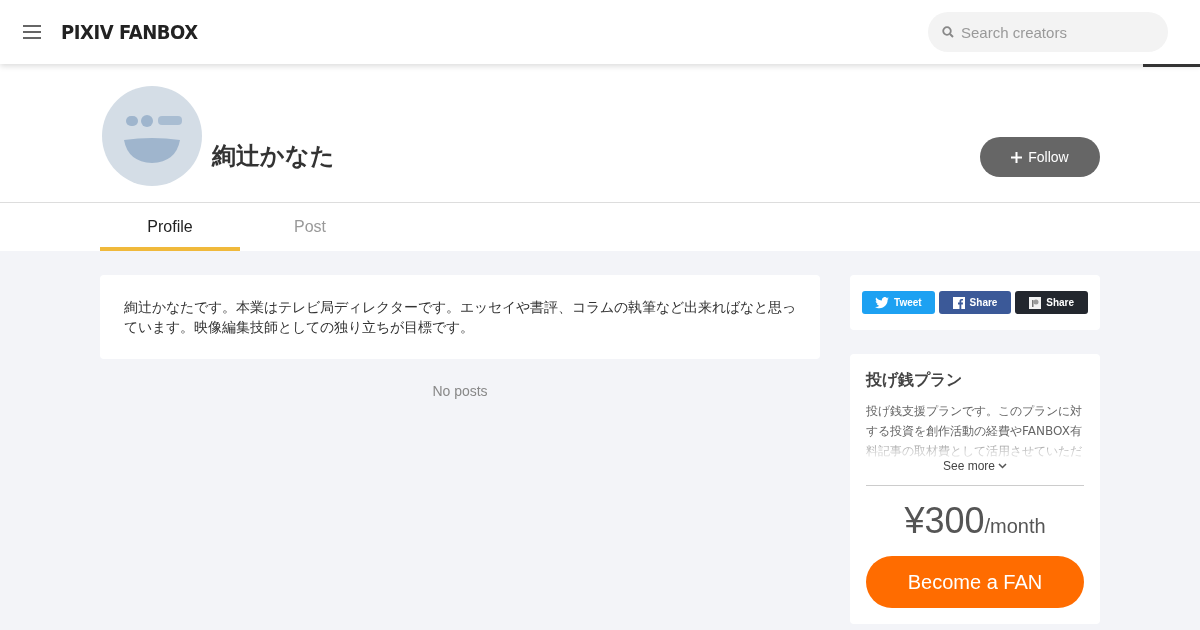 The width and height of the screenshot is (1200, 630). What do you see at coordinates (460, 317) in the screenshot?
I see `bio-text: 絢辻かなたです。本業はテレビ局ディレクターです。エッセイや書評、コラムの執筆など出来ればなと思っています。映像編集技師としての独り立ちが目標です。` at bounding box center [460, 317].